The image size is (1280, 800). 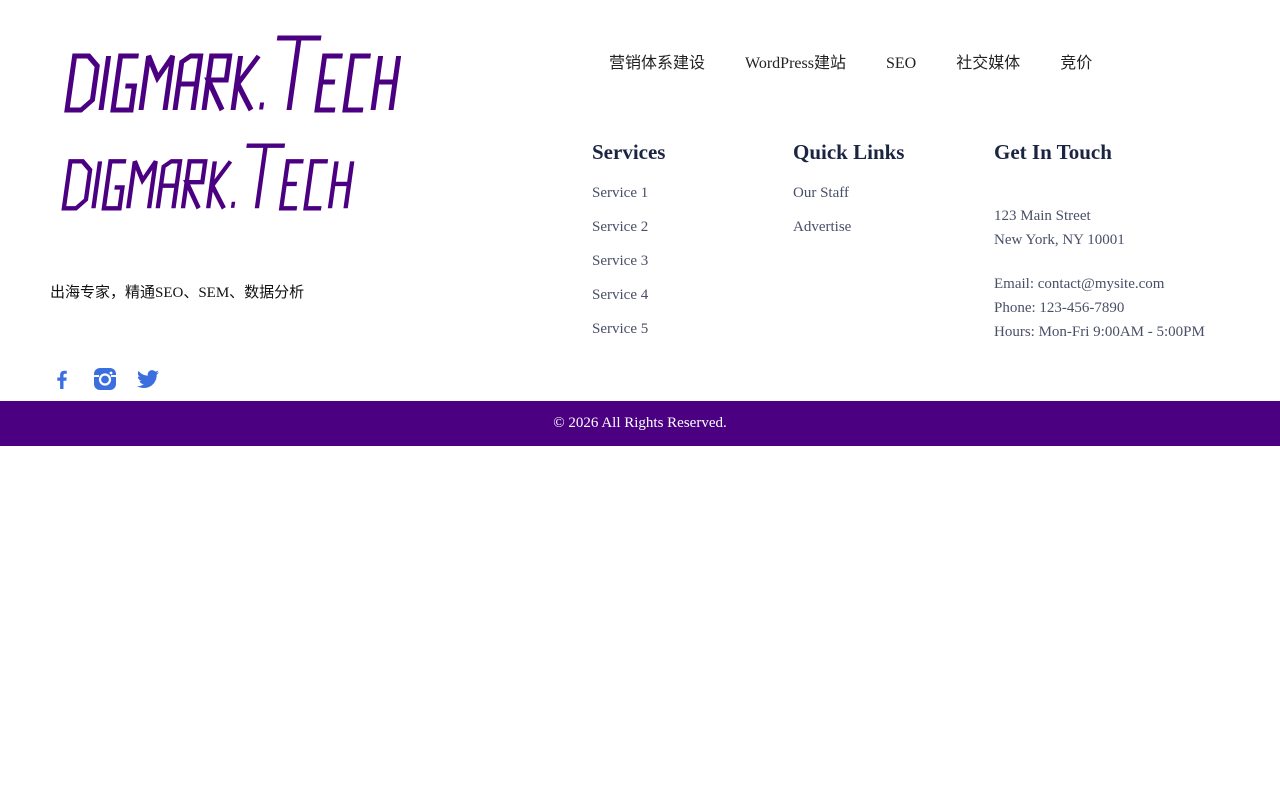 What do you see at coordinates (849, 152) in the screenshot?
I see `quick-links-heading: Quick Links` at bounding box center [849, 152].